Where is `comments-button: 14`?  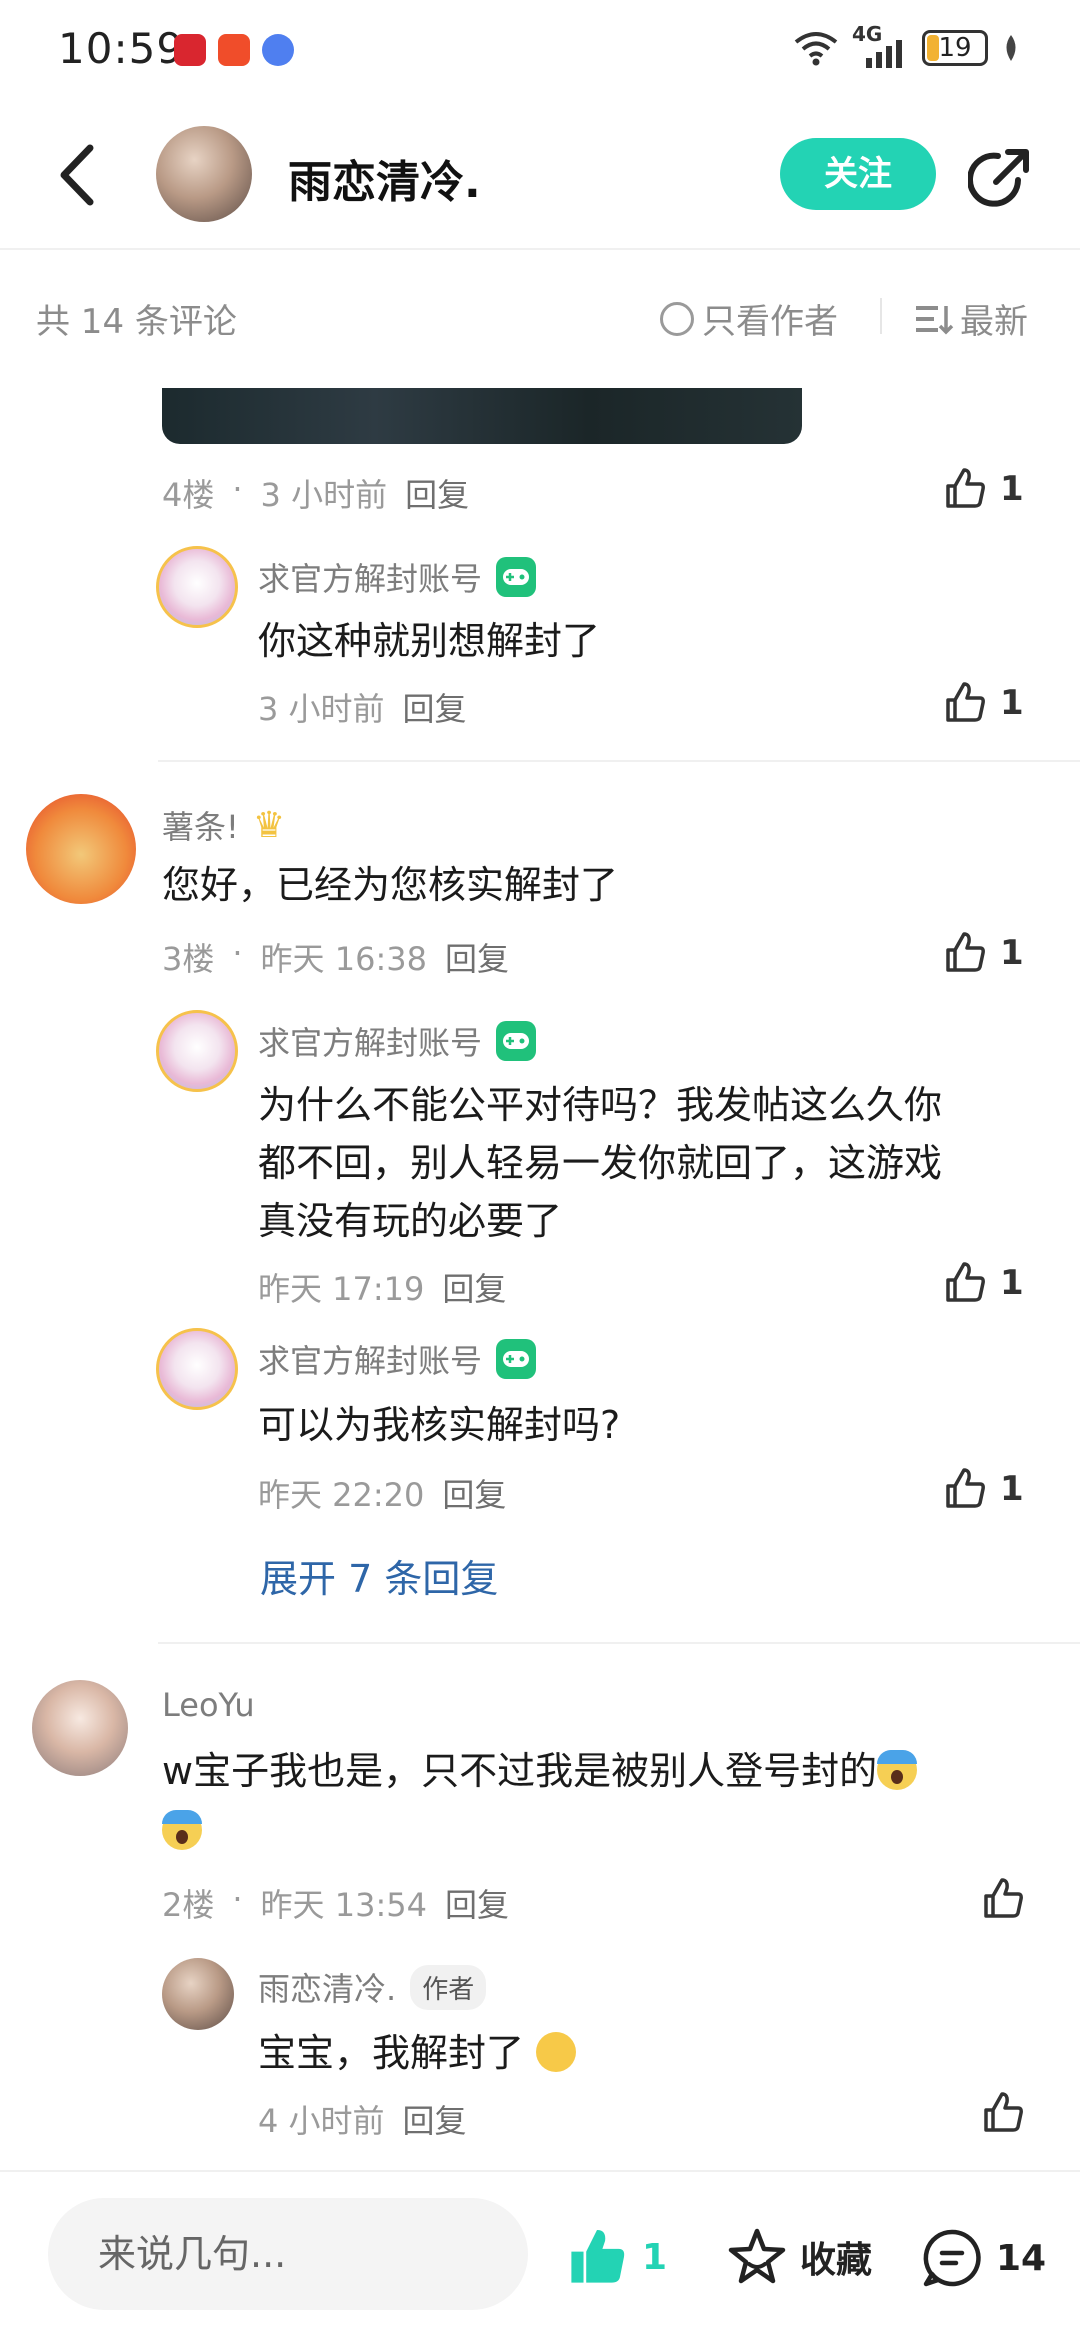 comments-button: 14 is located at coordinates (983, 2258).